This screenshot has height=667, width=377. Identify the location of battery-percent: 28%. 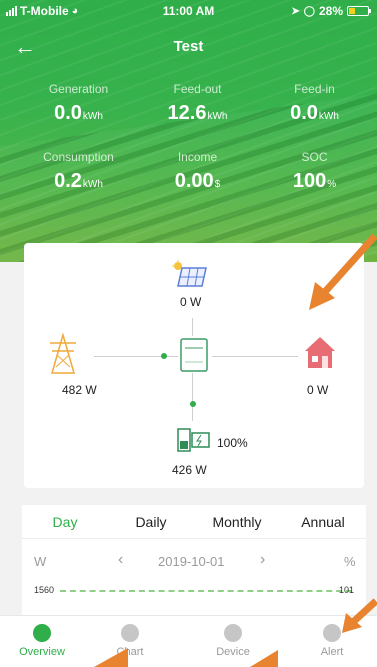
(330, 11).